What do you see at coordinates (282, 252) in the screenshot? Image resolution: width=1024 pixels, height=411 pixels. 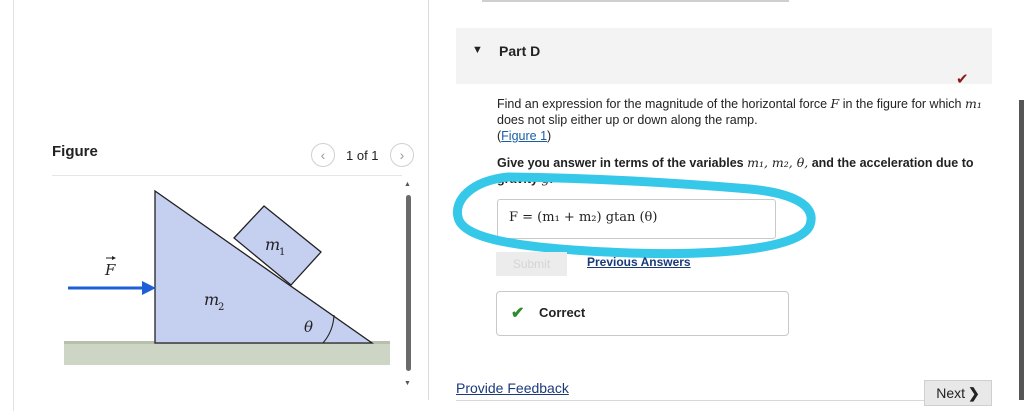 I see `block-mass-sub: 1` at bounding box center [282, 252].